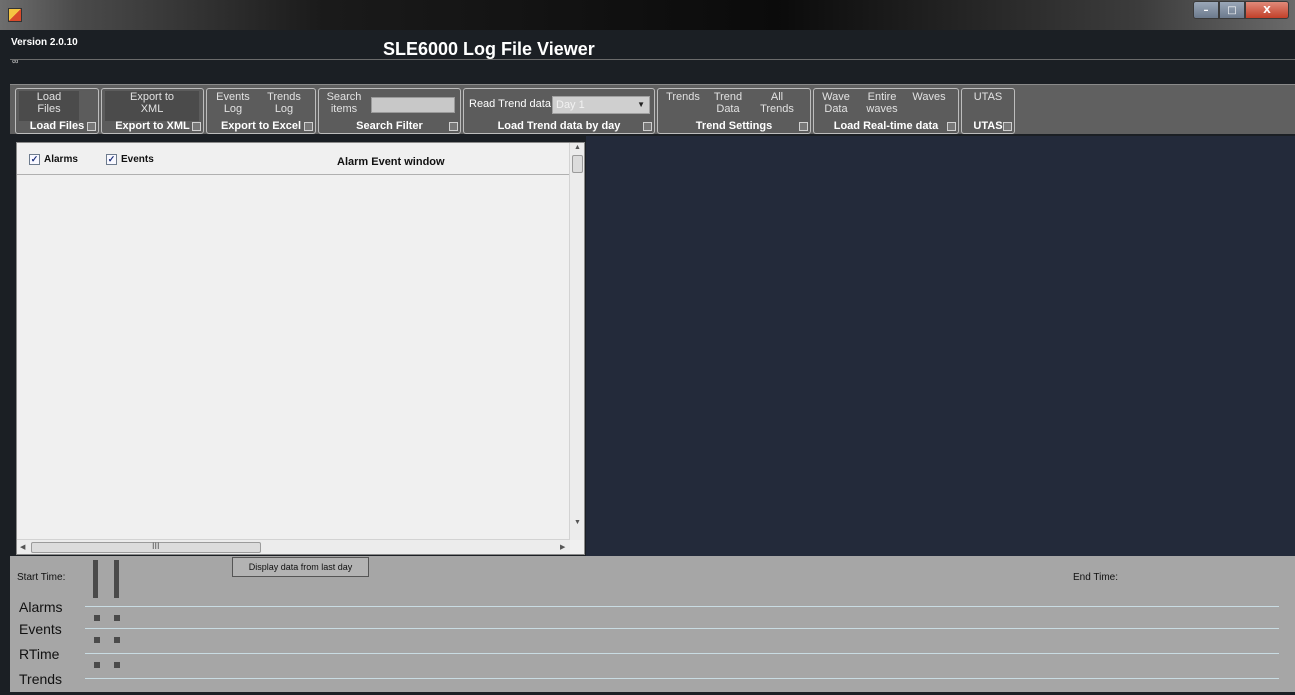  I want to click on timeline-line-events, so click(682, 628).